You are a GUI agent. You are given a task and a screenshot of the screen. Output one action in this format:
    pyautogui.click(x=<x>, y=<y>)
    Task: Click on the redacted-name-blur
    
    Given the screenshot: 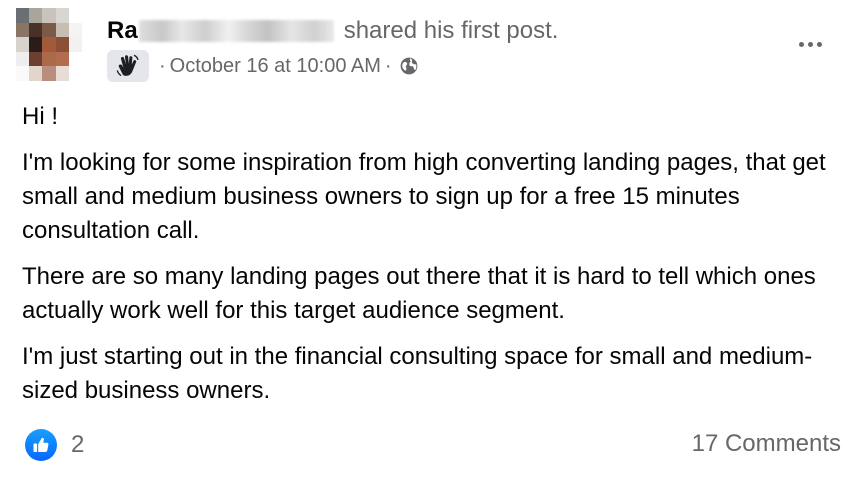 What is the action you would take?
    pyautogui.click(x=236, y=31)
    